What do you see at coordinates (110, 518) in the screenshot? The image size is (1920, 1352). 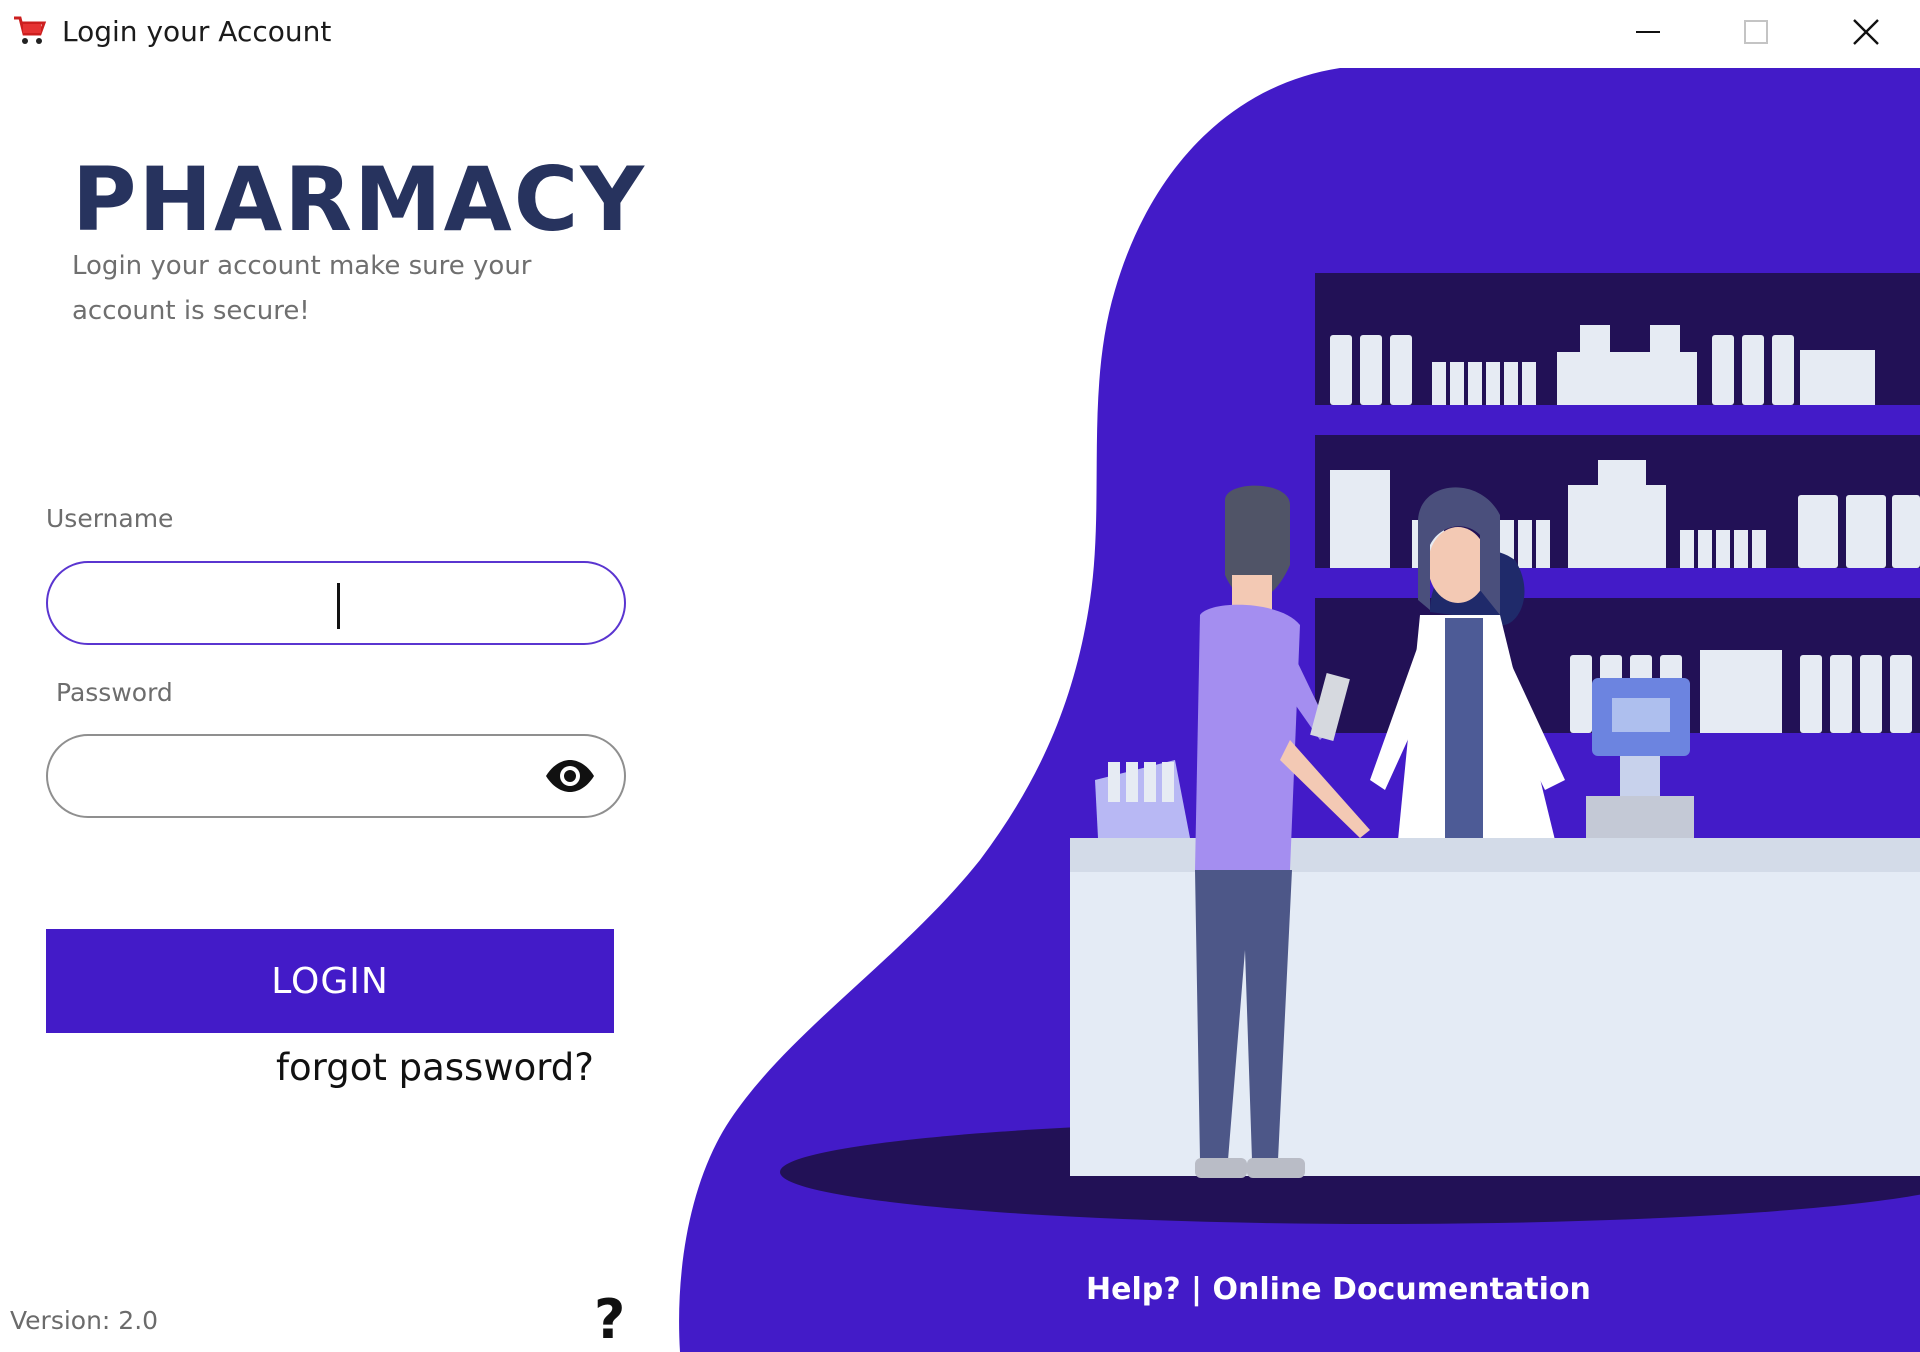 I see `username-label: Username` at bounding box center [110, 518].